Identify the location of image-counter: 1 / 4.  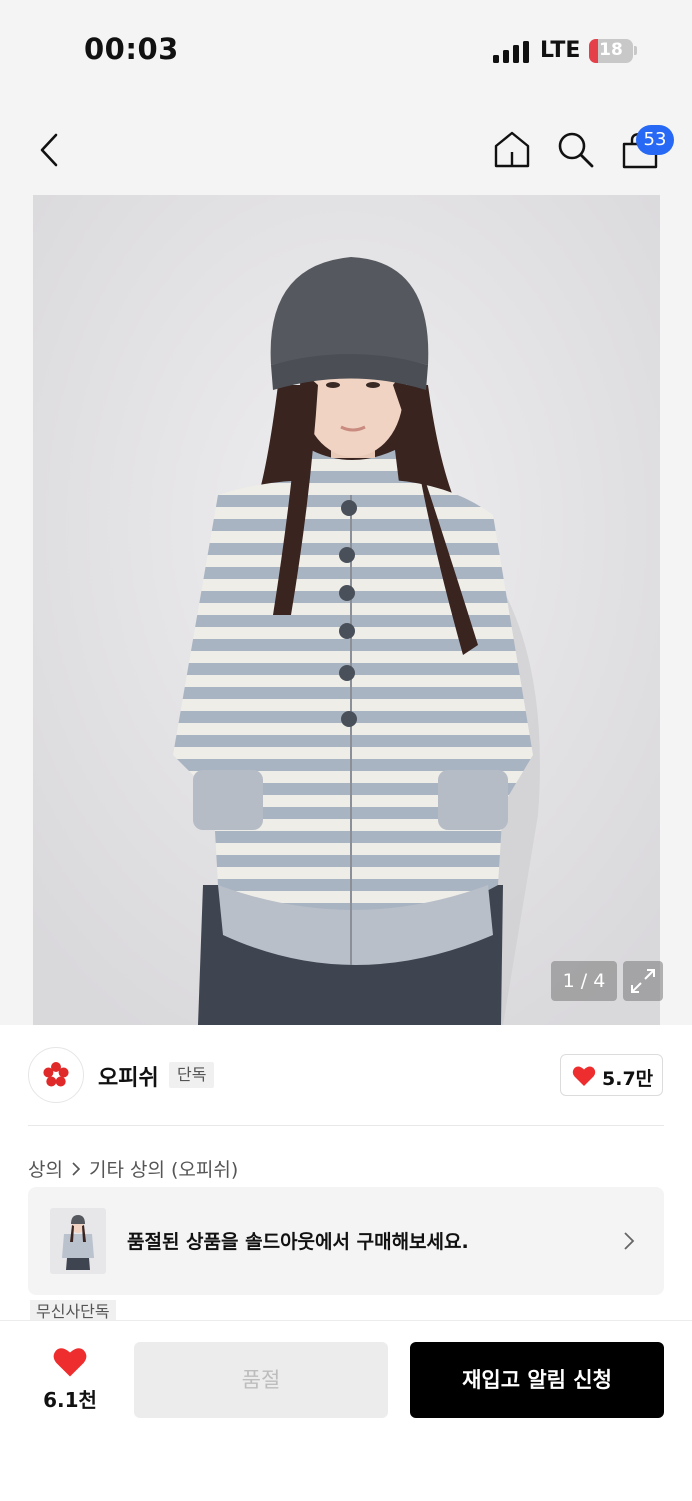
(584, 981).